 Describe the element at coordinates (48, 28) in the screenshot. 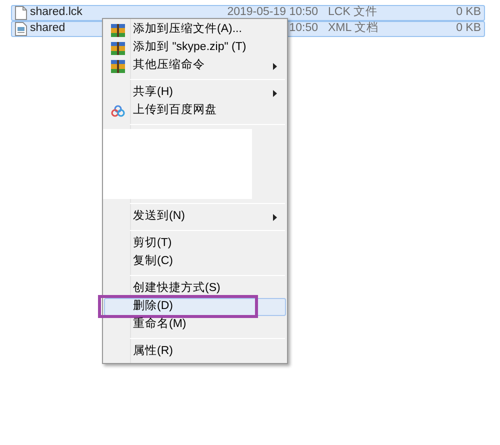

I see `file-name: shared` at that location.